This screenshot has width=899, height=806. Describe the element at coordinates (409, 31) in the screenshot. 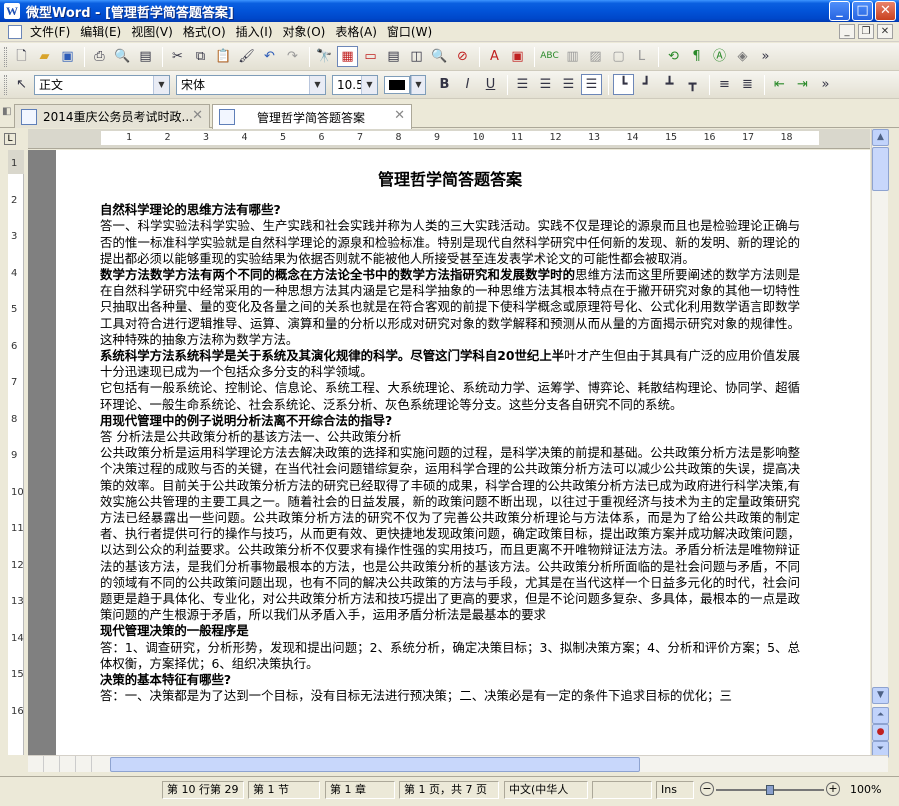

I see `menu-window: 窗口(W)` at that location.